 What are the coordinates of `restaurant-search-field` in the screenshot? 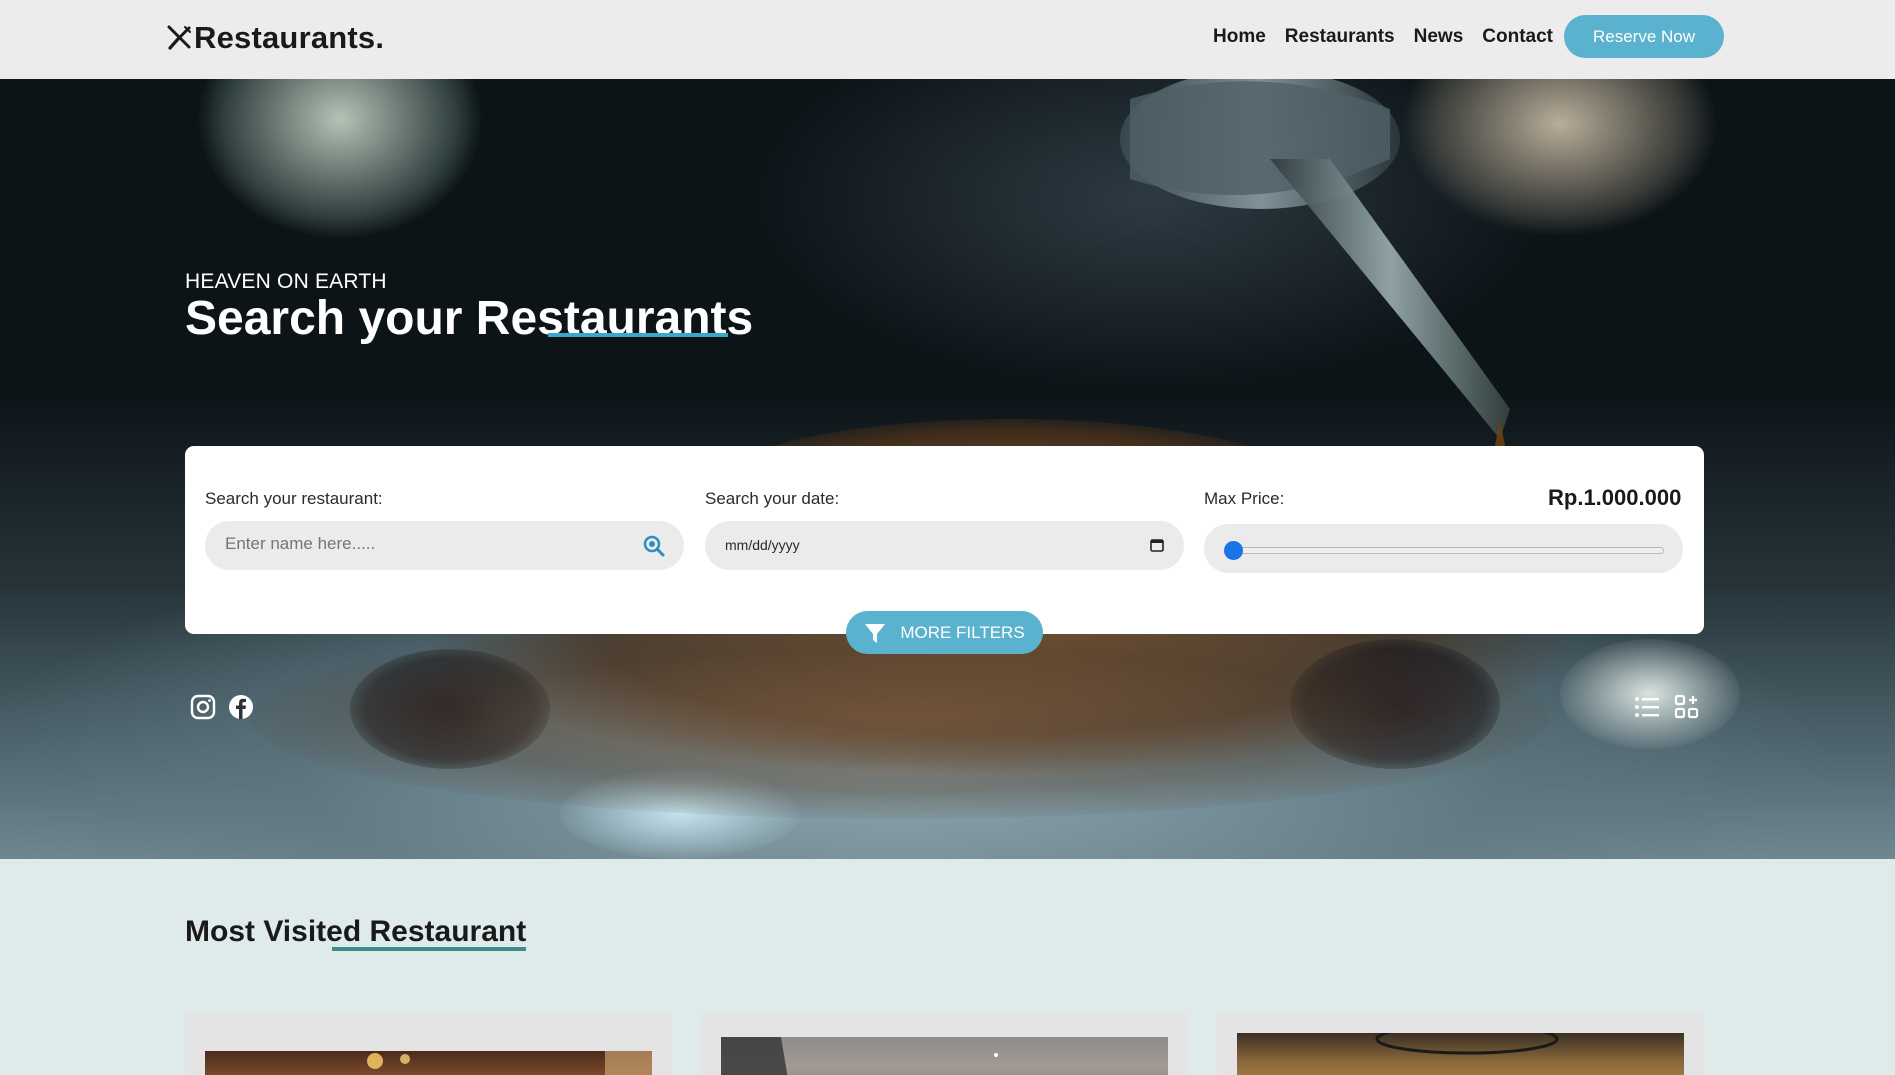 It's located at (444, 545).